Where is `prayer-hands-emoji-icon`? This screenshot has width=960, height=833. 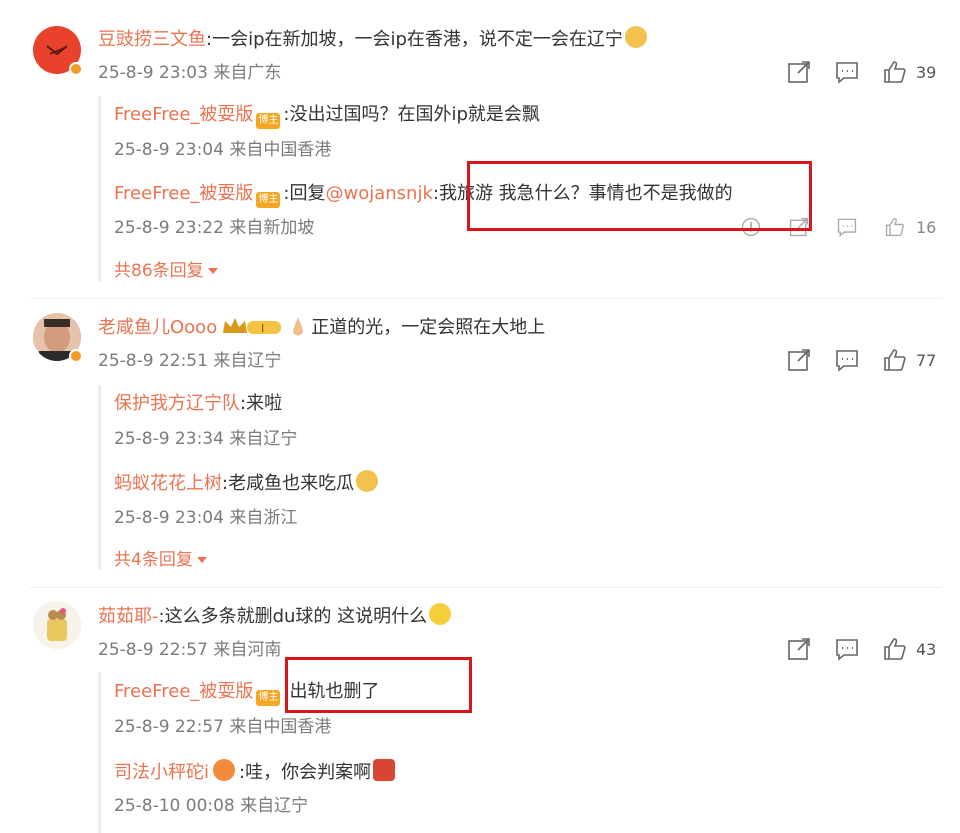
prayer-hands-emoji-icon is located at coordinates (298, 326).